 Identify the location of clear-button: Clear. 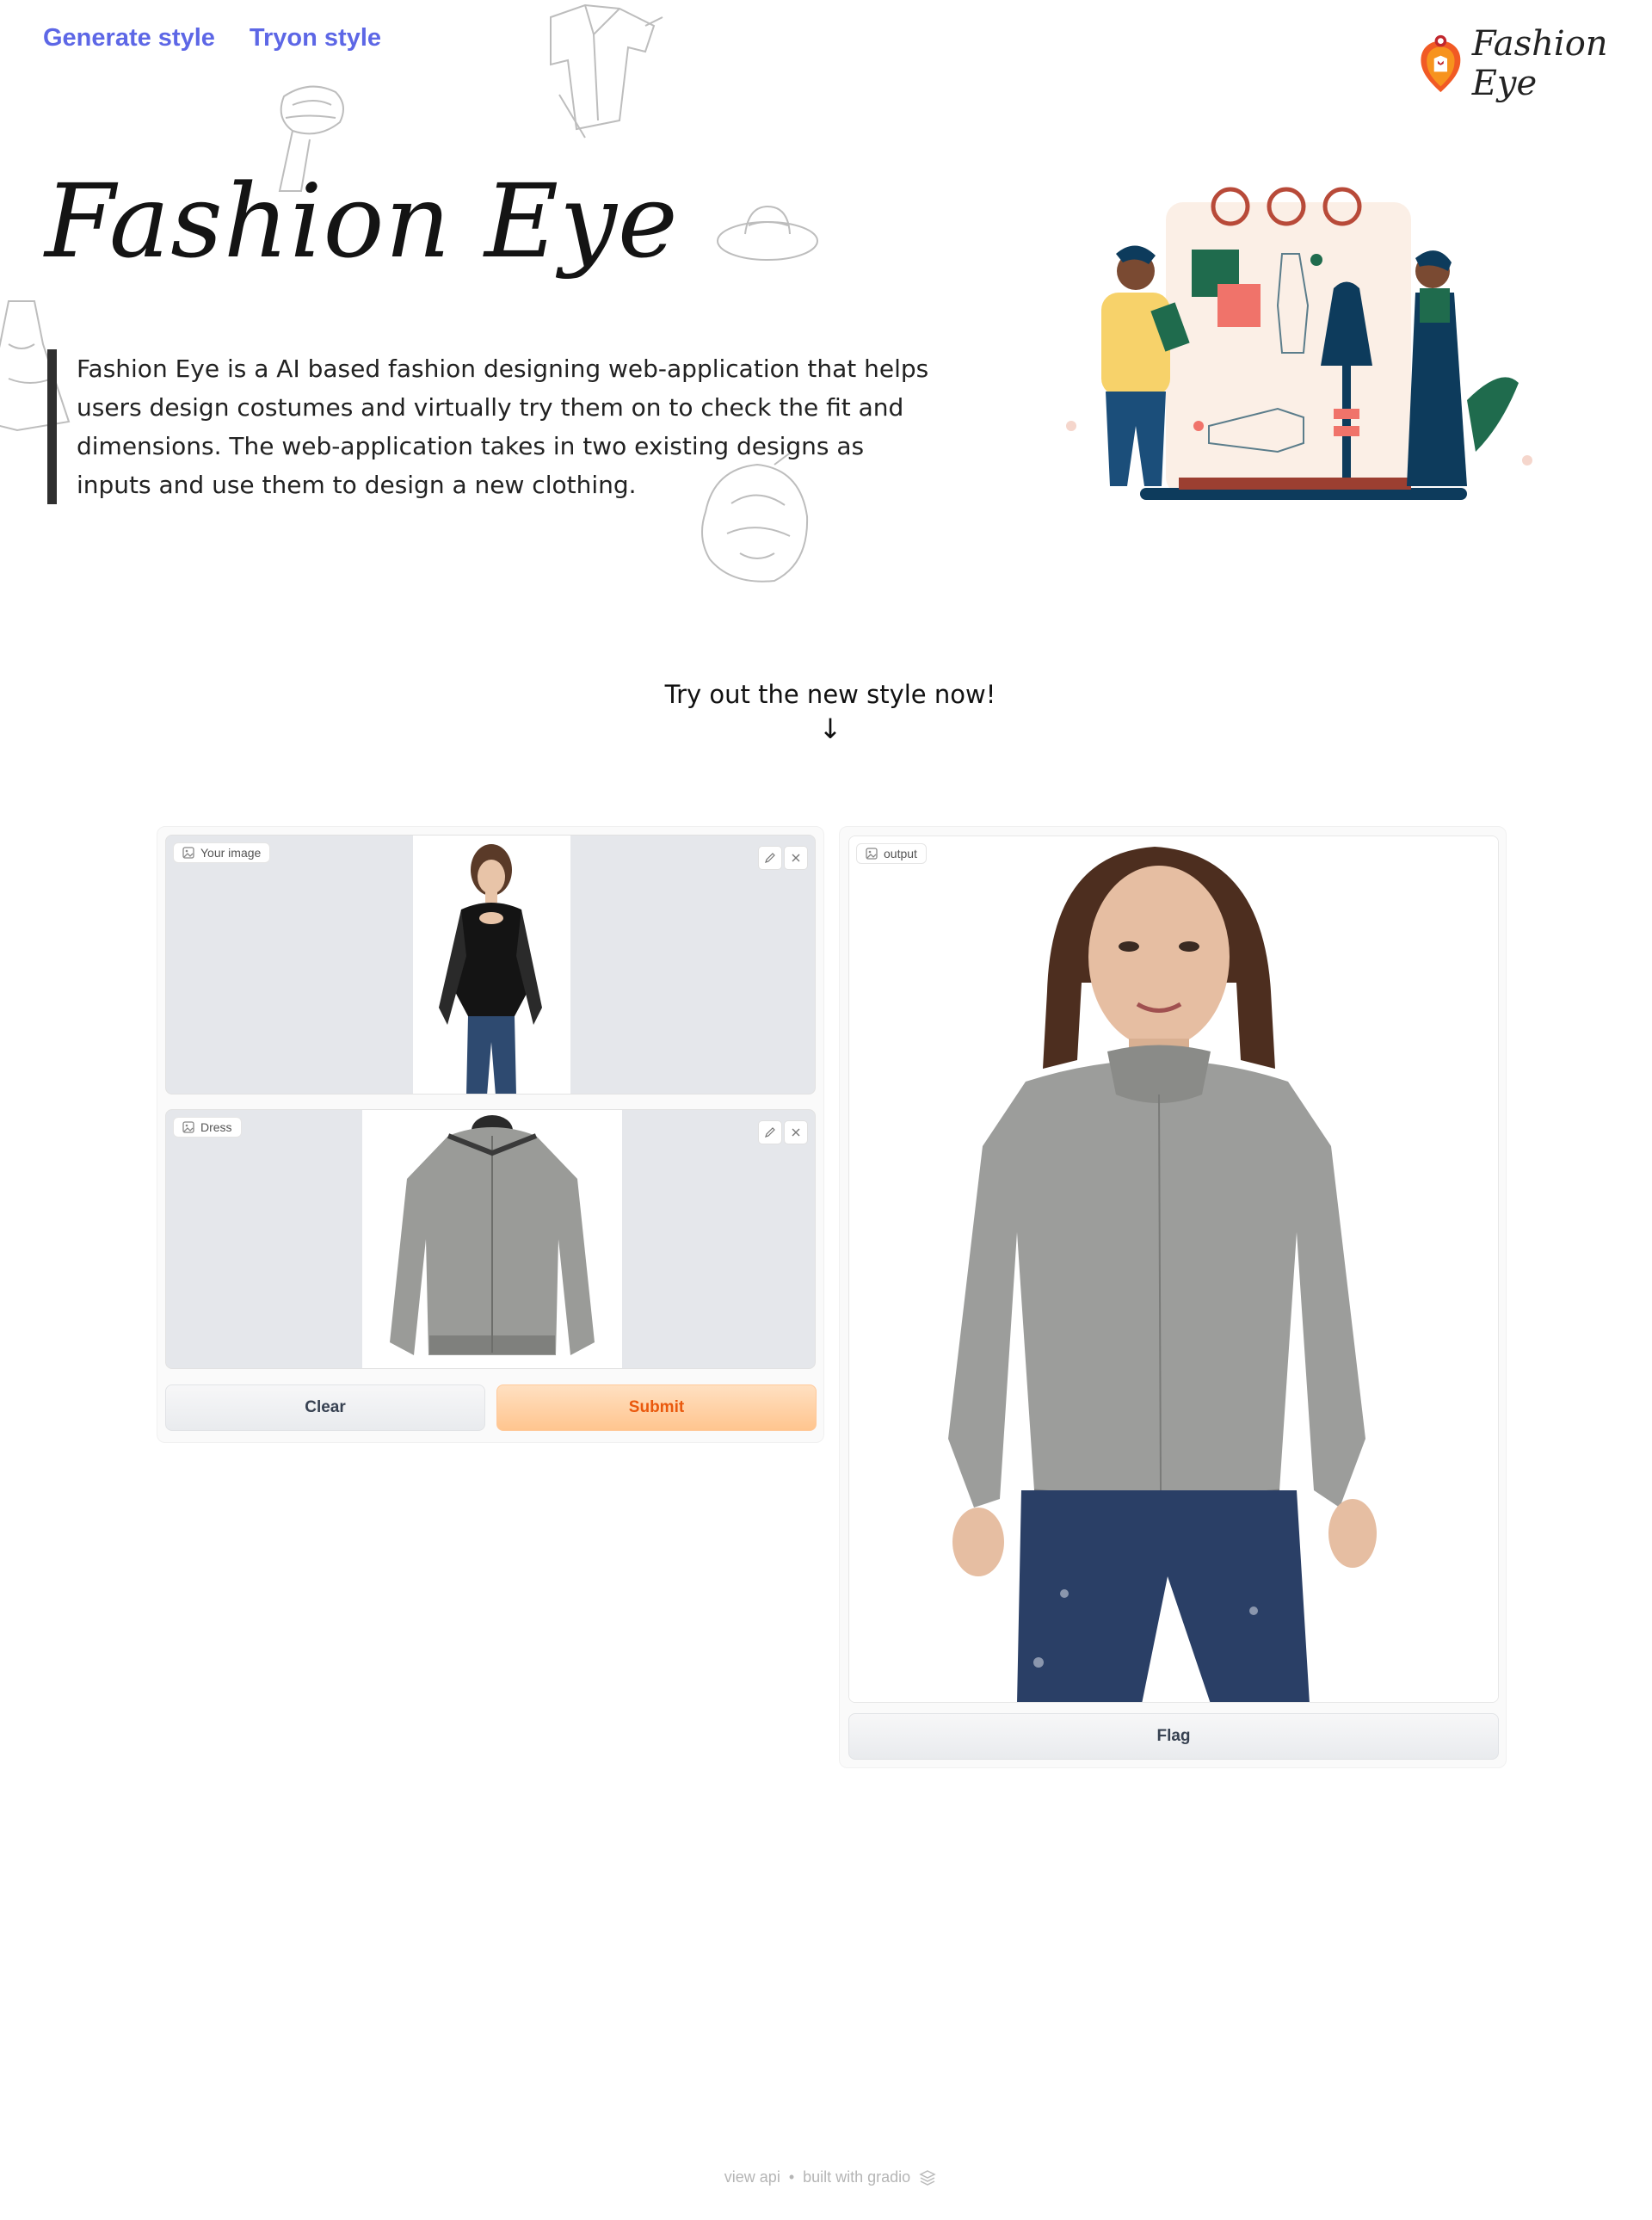
(325, 1407).